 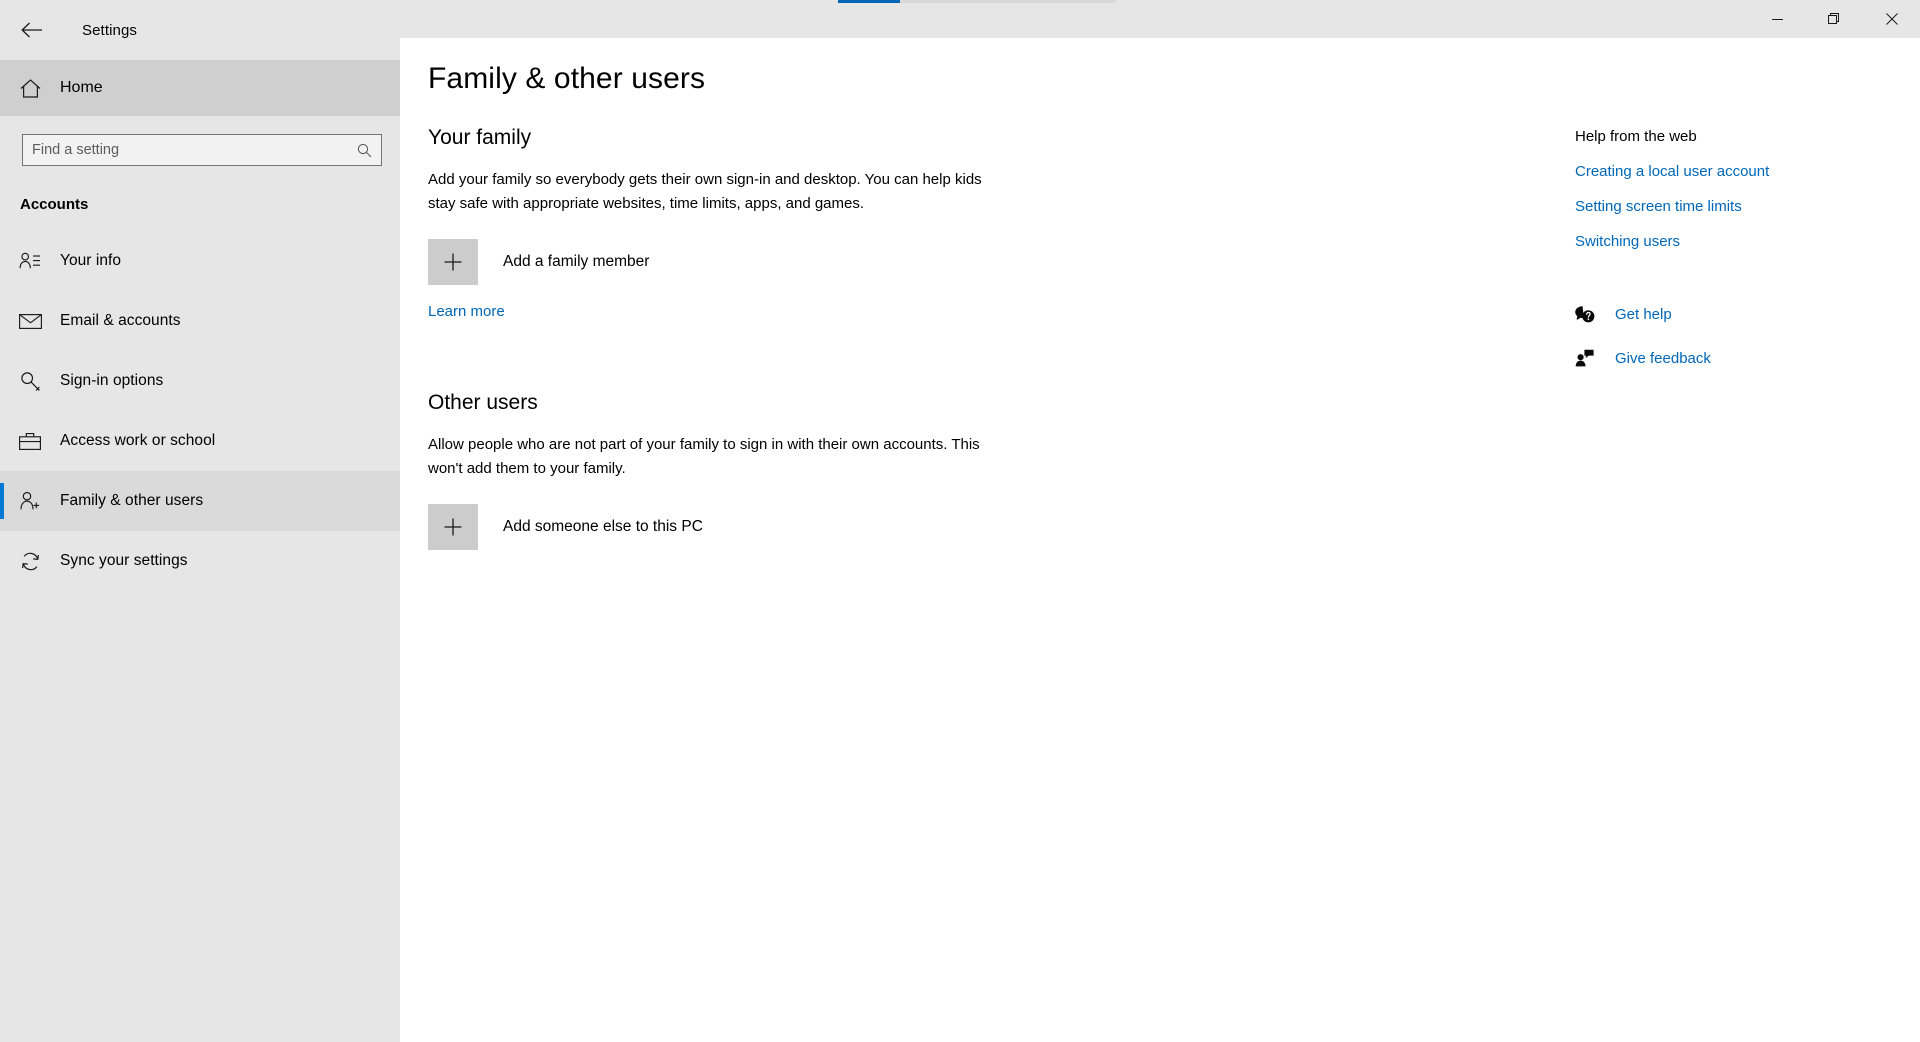 What do you see at coordinates (1740, 206) in the screenshot?
I see `help-link-setting-screen-time-limits: Setting screen time limits` at bounding box center [1740, 206].